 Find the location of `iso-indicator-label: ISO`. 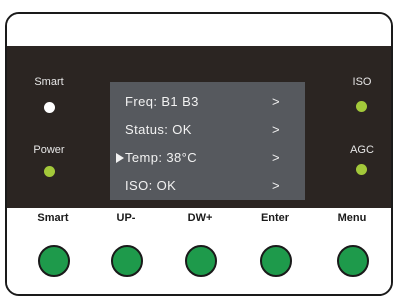

iso-indicator-label: ISO is located at coordinates (362, 82).